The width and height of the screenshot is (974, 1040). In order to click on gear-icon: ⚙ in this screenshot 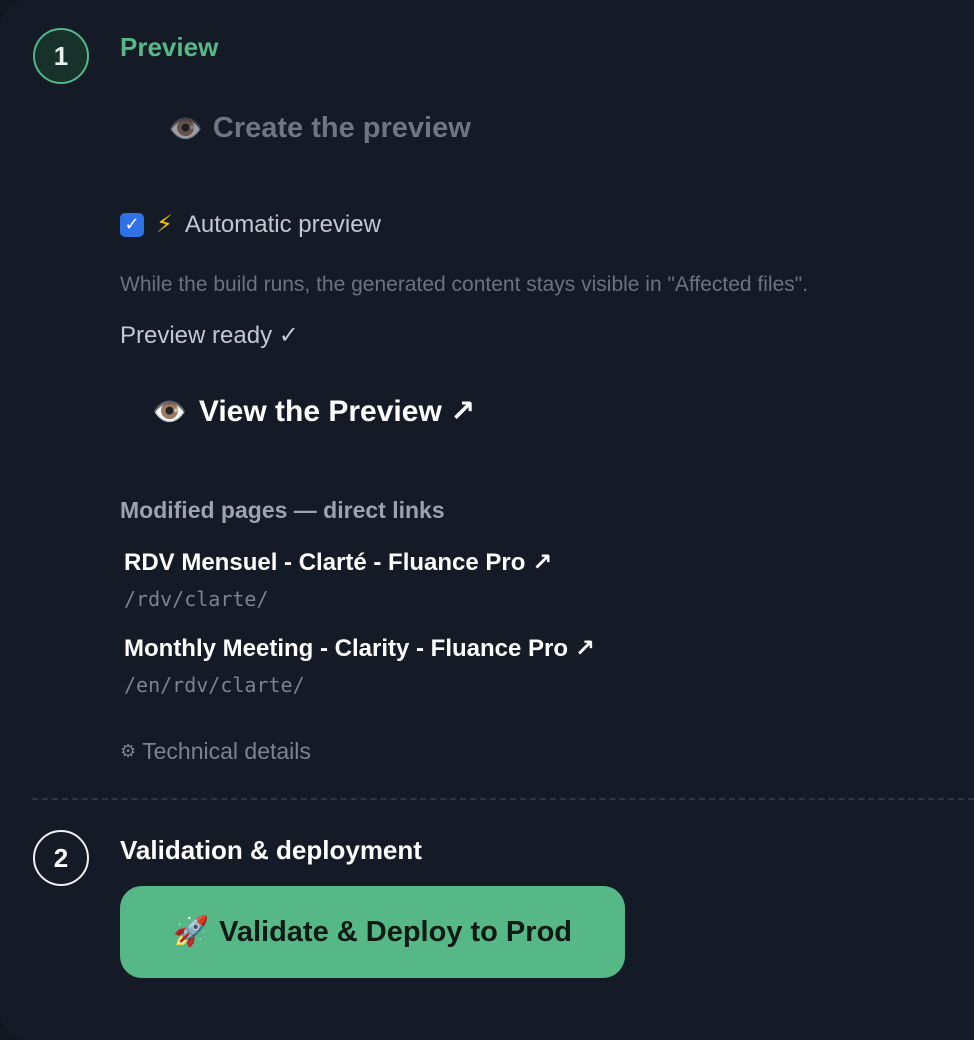, I will do `click(128, 751)`.